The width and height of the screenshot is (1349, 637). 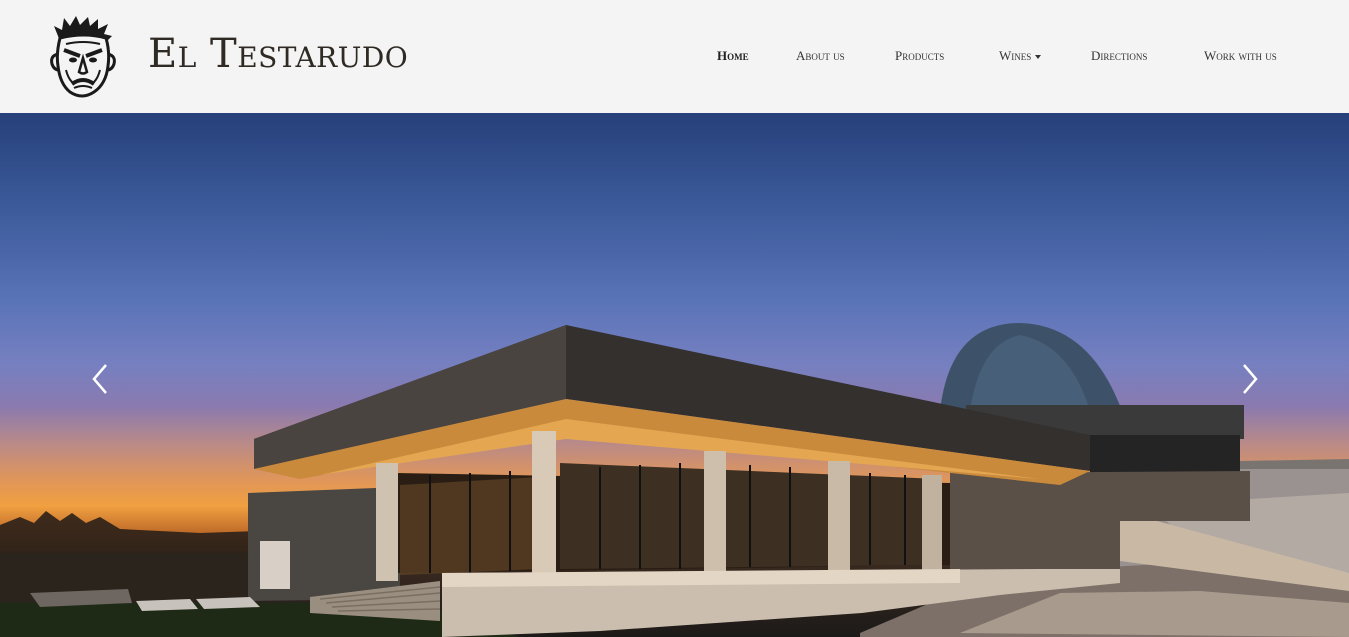 I want to click on nav-item-label: Home, so click(x=733, y=55).